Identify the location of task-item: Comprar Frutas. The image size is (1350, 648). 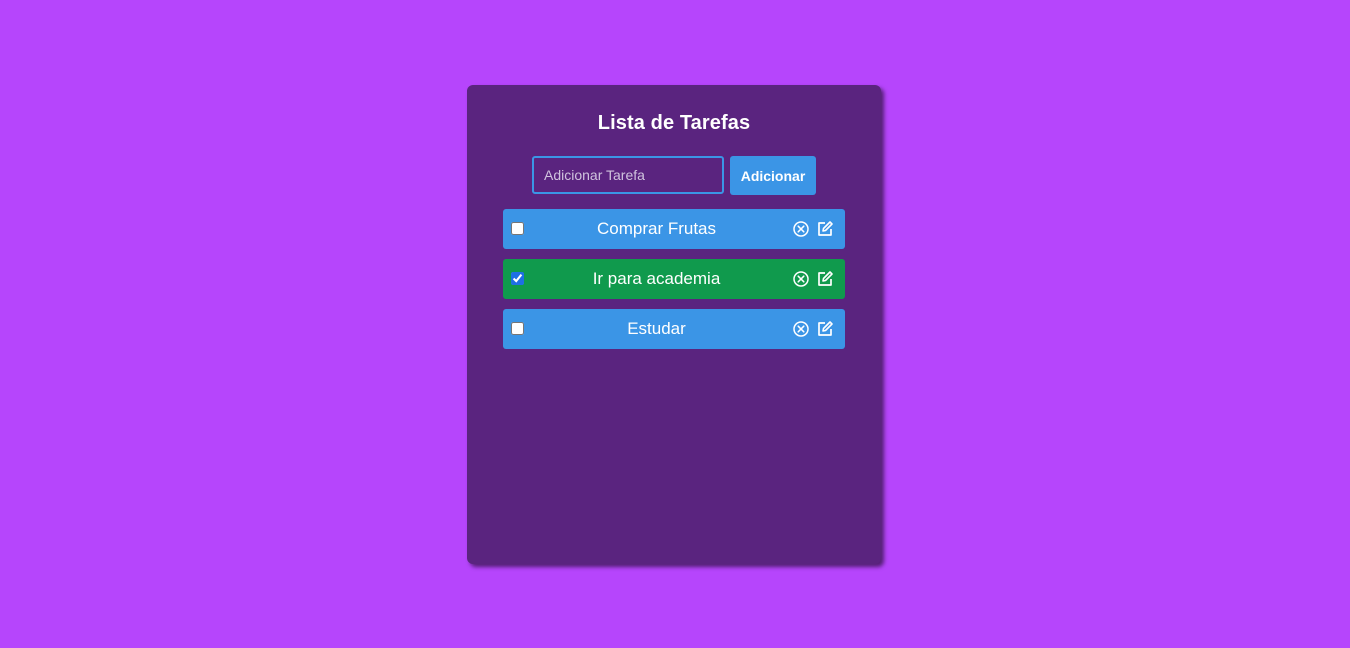
(674, 229).